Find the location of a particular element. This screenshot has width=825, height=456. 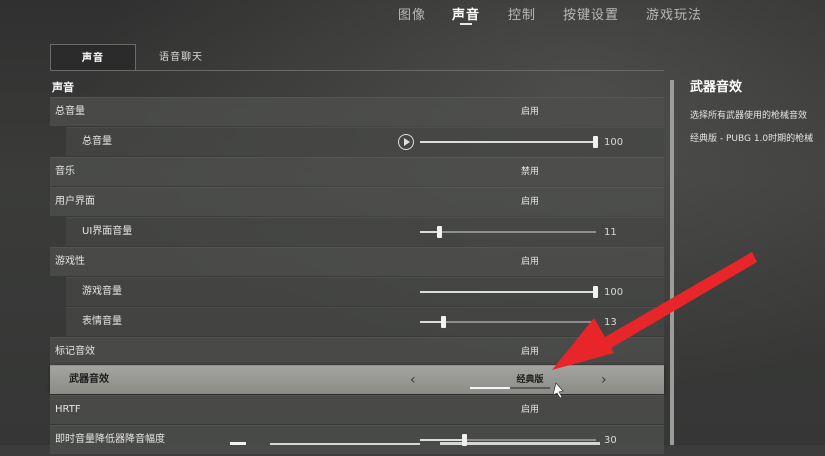

annotation-arrow is located at coordinates (654, 325).